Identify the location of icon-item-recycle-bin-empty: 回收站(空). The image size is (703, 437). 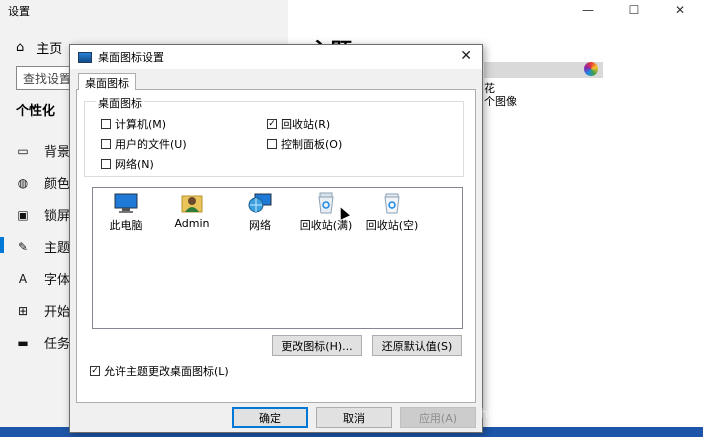
(392, 212).